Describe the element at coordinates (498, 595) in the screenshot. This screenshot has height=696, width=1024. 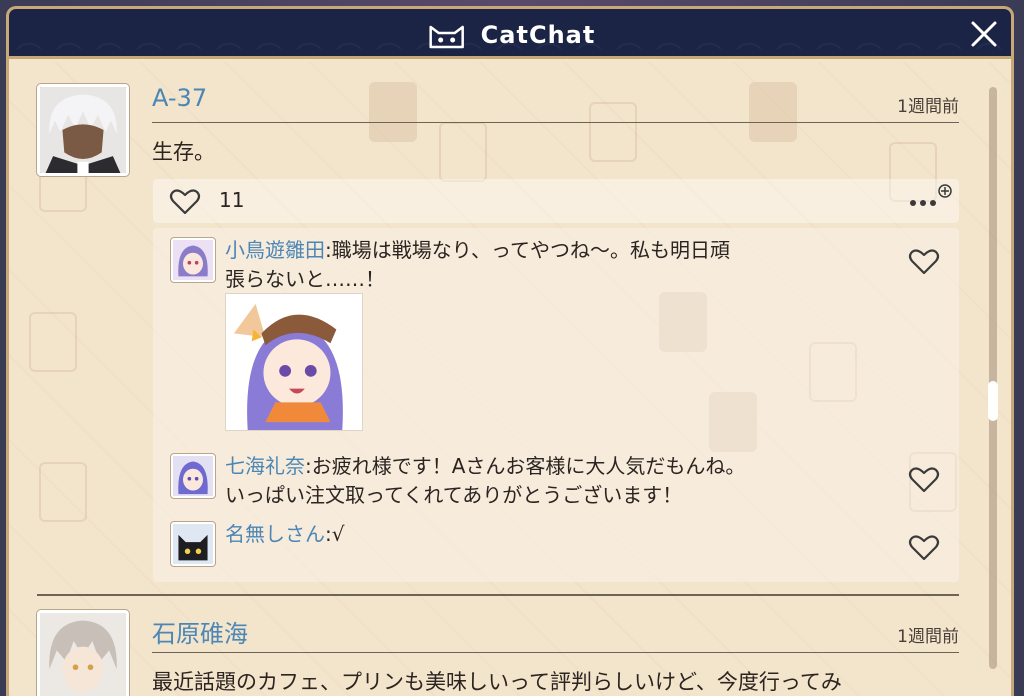
I see `post-divider` at that location.